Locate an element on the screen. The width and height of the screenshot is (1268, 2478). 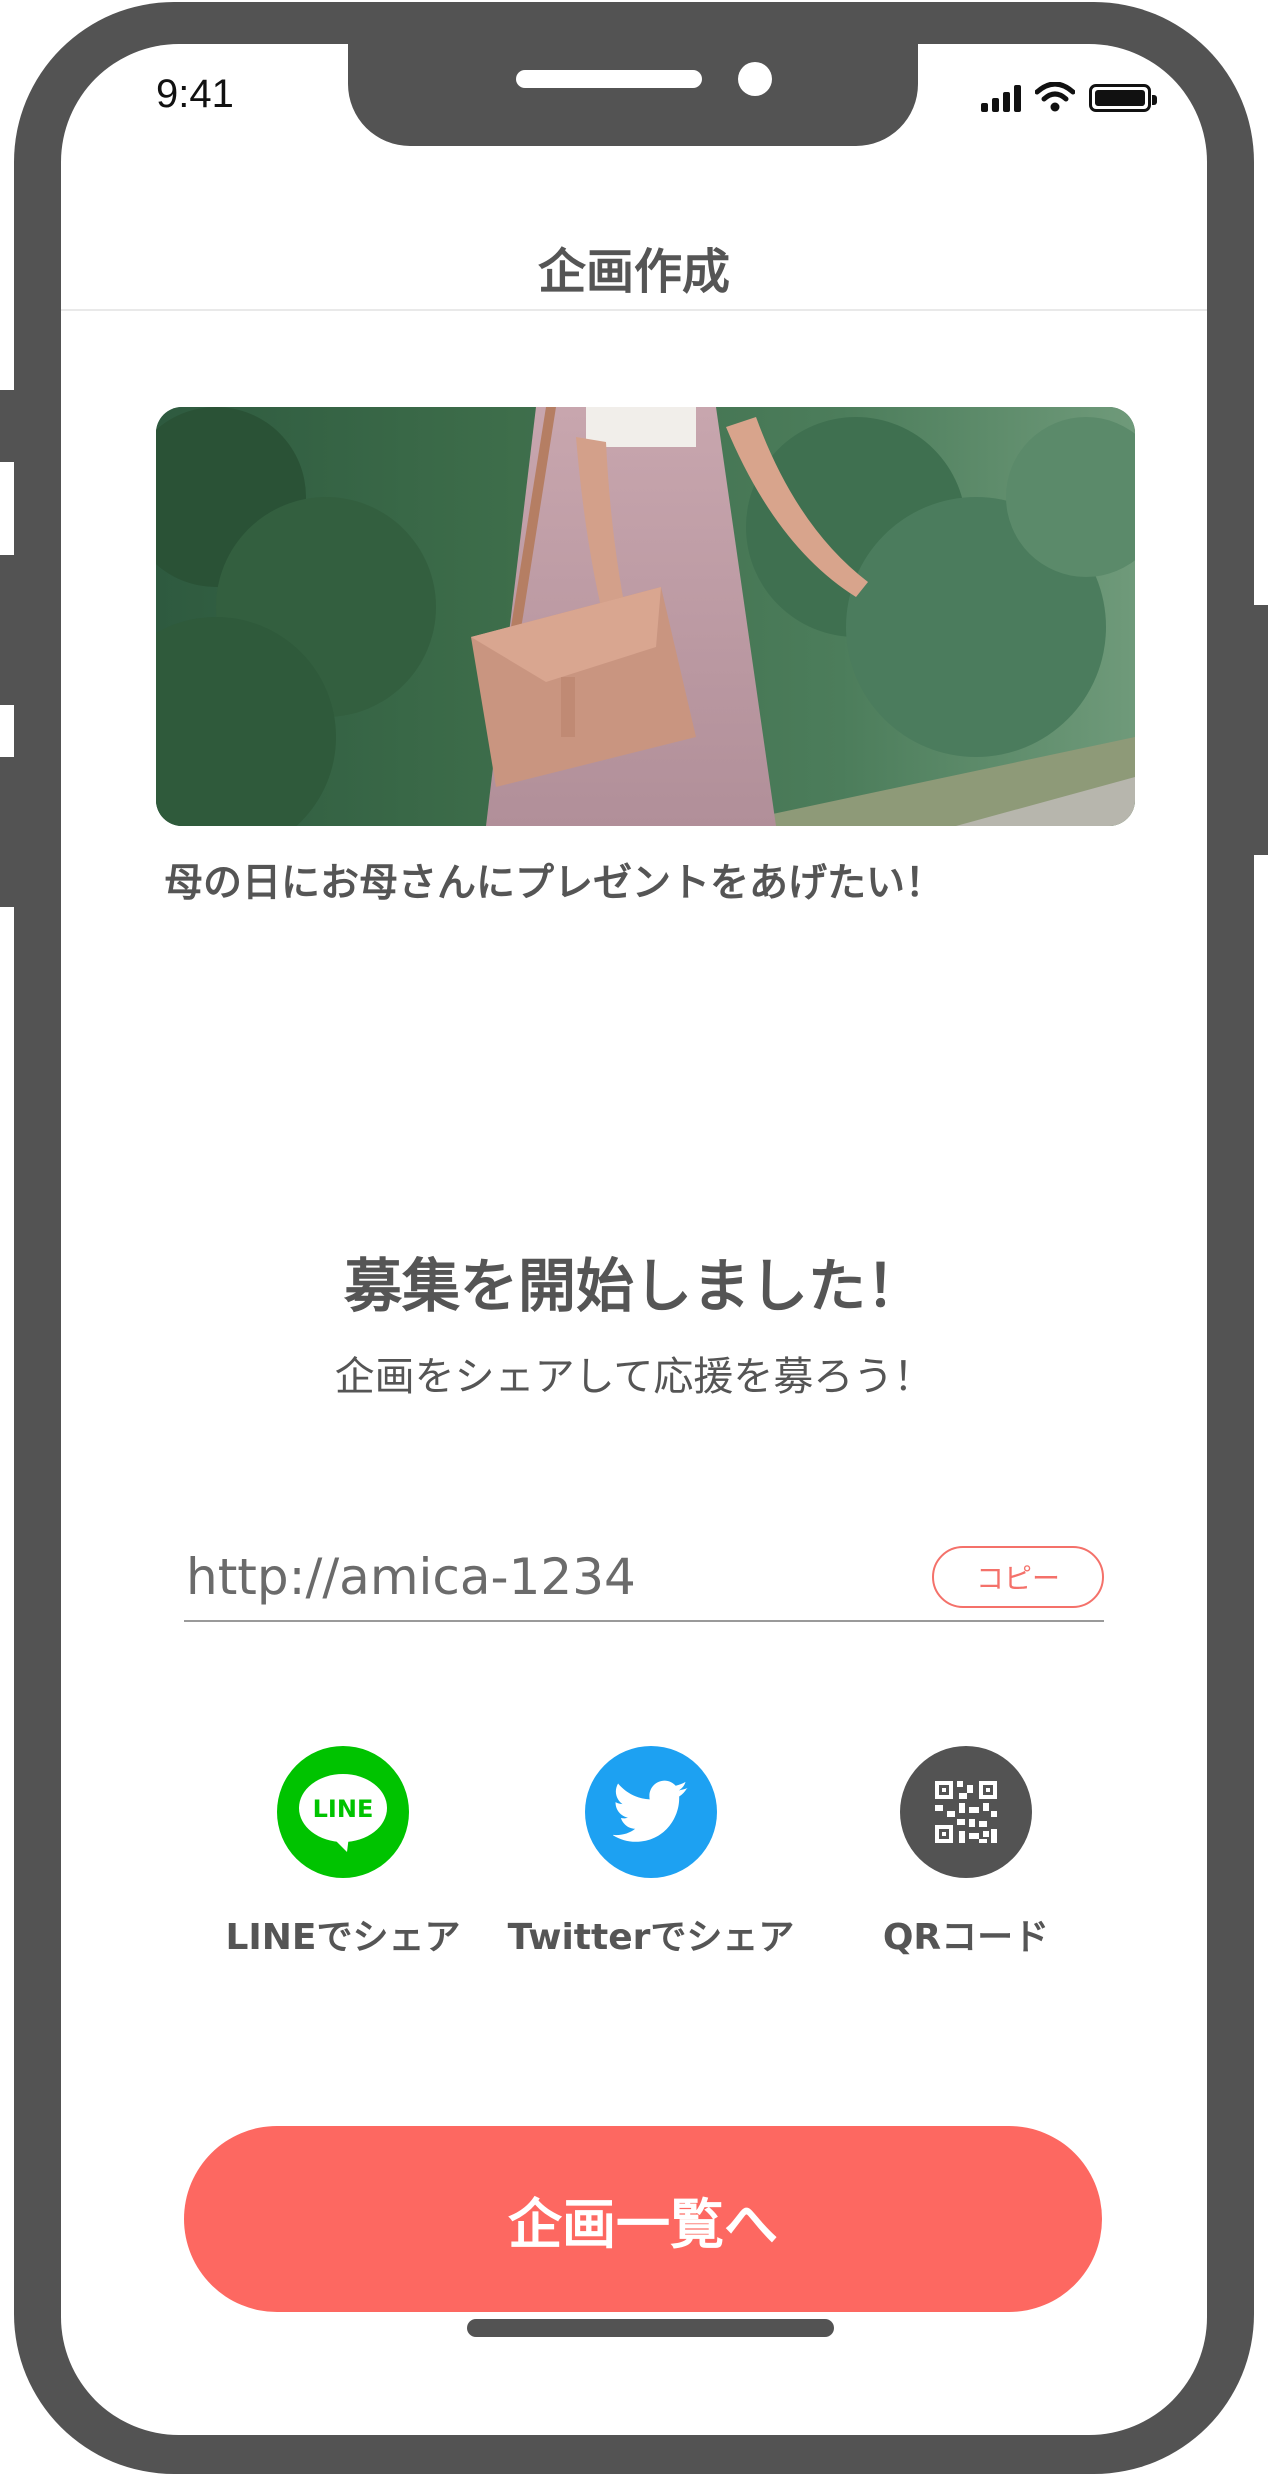
speaker-grille is located at coordinates (609, 79).